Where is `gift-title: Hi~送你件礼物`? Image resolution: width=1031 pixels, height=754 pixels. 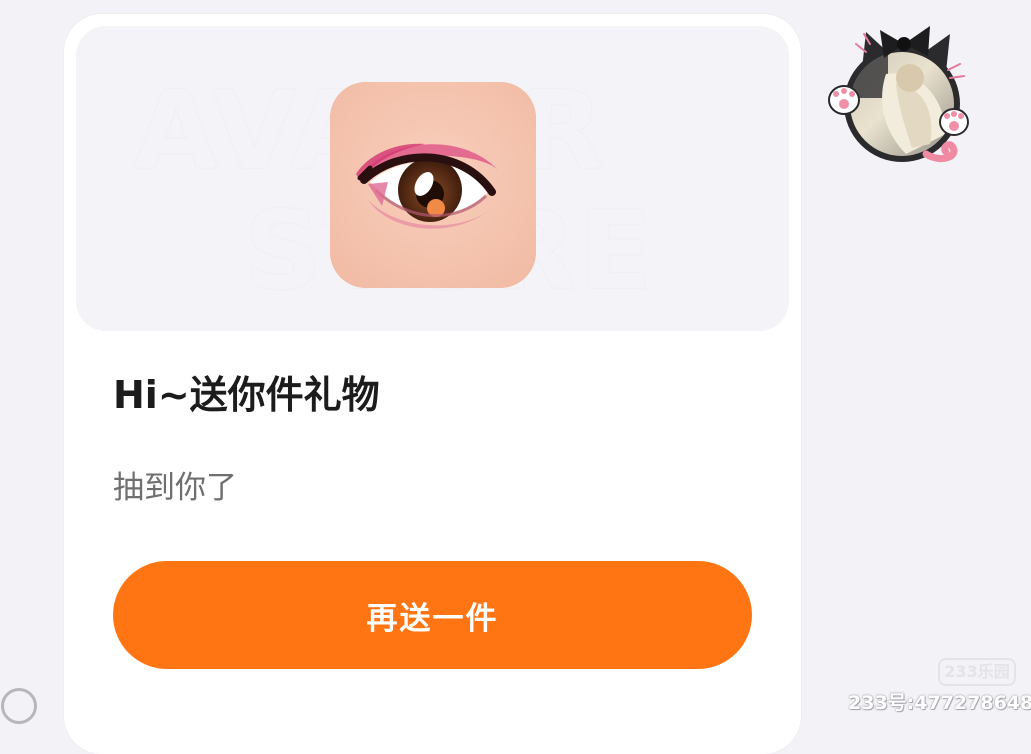
gift-title: Hi~送你件礼物 is located at coordinates (246, 395).